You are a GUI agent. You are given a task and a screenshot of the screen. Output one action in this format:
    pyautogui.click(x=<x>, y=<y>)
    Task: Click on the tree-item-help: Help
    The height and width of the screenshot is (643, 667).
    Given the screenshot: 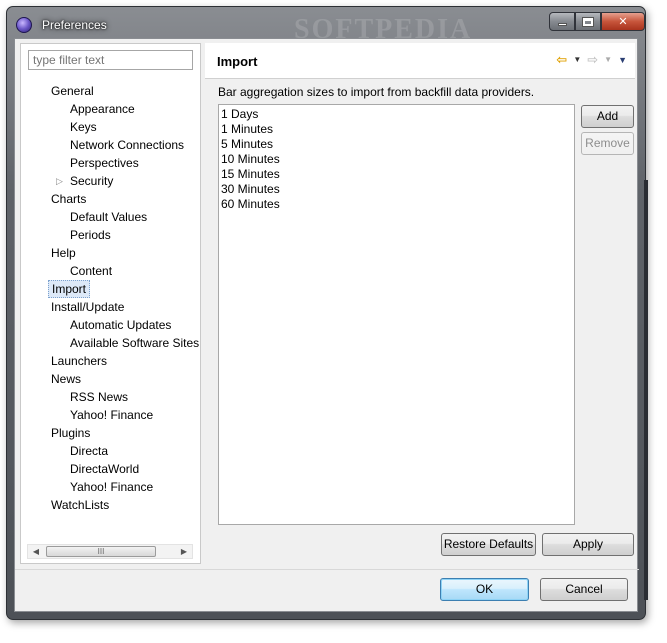 What is the action you would take?
    pyautogui.click(x=63, y=253)
    